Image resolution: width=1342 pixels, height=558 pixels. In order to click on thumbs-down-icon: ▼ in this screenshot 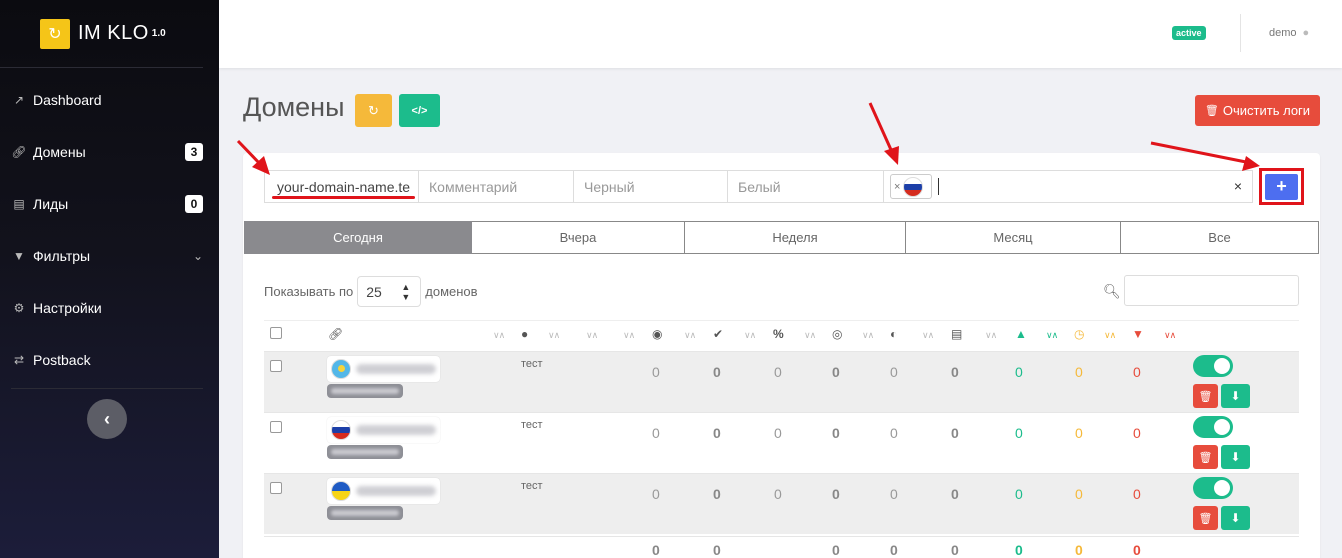, I will do `click(1138, 334)`.